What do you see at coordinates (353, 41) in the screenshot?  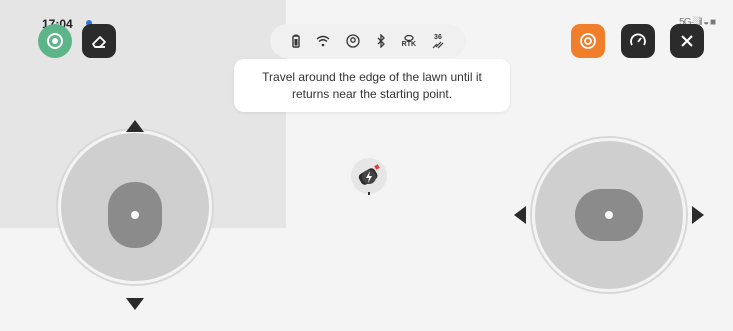 I see `location-icon` at bounding box center [353, 41].